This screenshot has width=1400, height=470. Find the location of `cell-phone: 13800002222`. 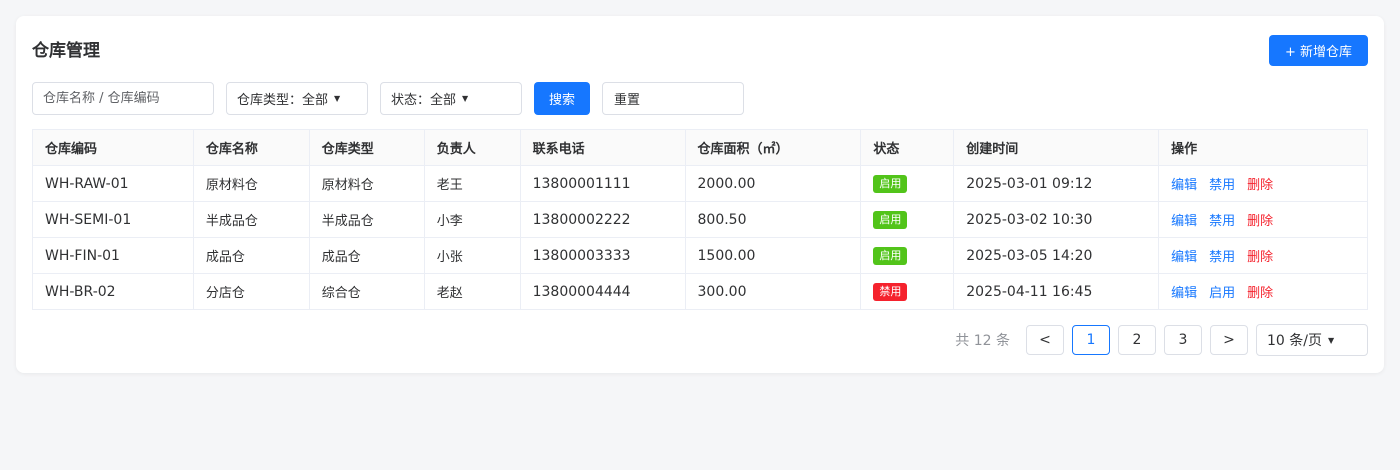

cell-phone: 13800002222 is located at coordinates (602, 219).